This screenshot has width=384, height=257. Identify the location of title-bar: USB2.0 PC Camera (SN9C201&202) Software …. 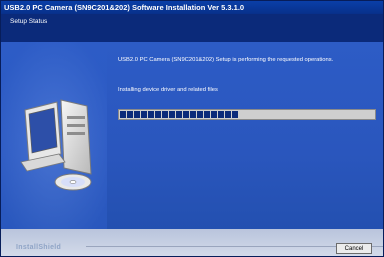
(192, 7).